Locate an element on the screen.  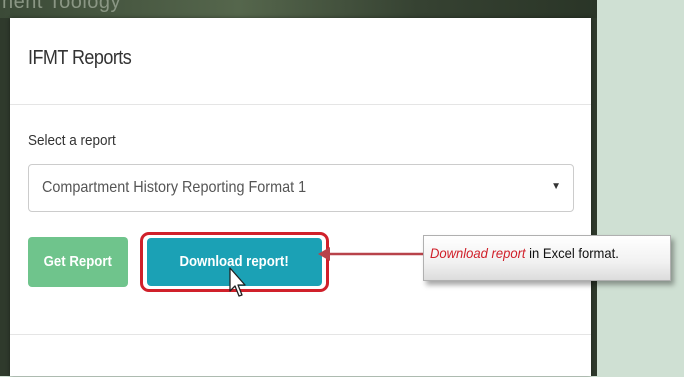
mouse-pointer-icon is located at coordinates (237, 282).